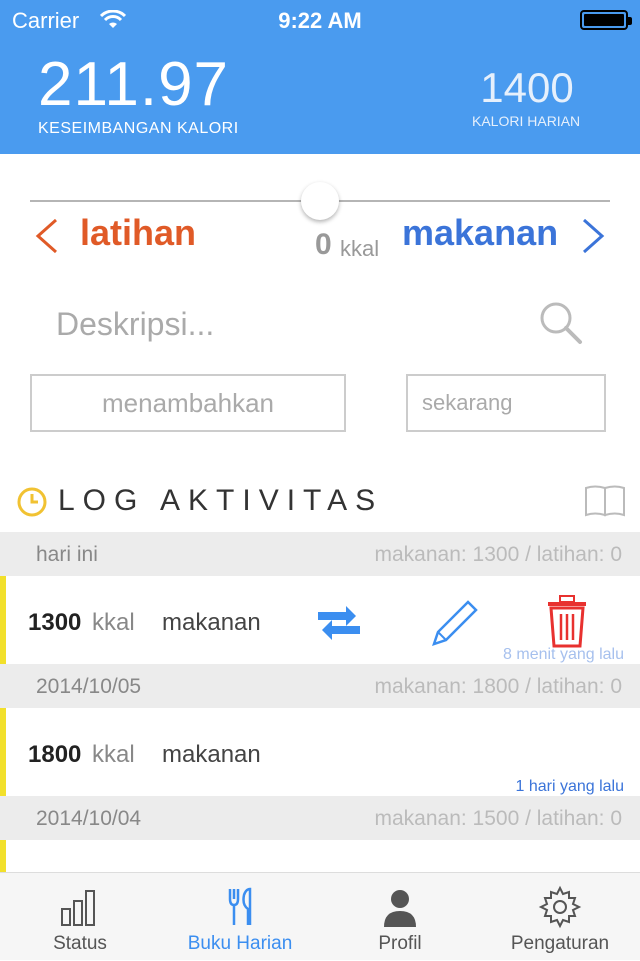  What do you see at coordinates (320, 752) in the screenshot?
I see `log-entry-row: 1800 kkal makanan 1 hari yang lalu` at bounding box center [320, 752].